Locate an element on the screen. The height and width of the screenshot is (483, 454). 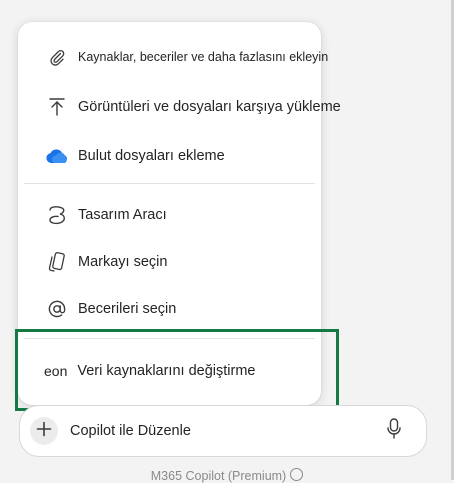
designer-icon is located at coordinates (57, 215).